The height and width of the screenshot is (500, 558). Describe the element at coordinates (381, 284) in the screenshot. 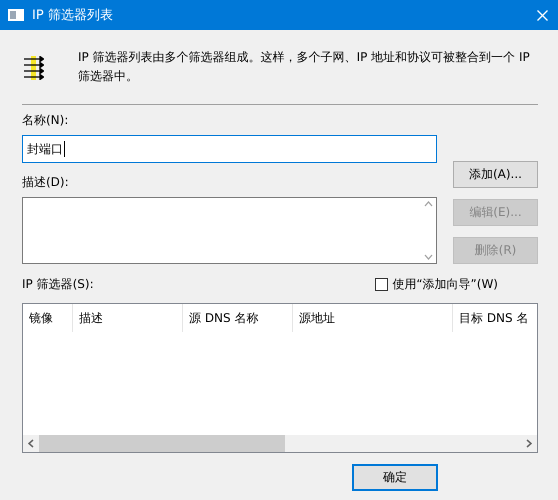

I see `checkbox` at that location.